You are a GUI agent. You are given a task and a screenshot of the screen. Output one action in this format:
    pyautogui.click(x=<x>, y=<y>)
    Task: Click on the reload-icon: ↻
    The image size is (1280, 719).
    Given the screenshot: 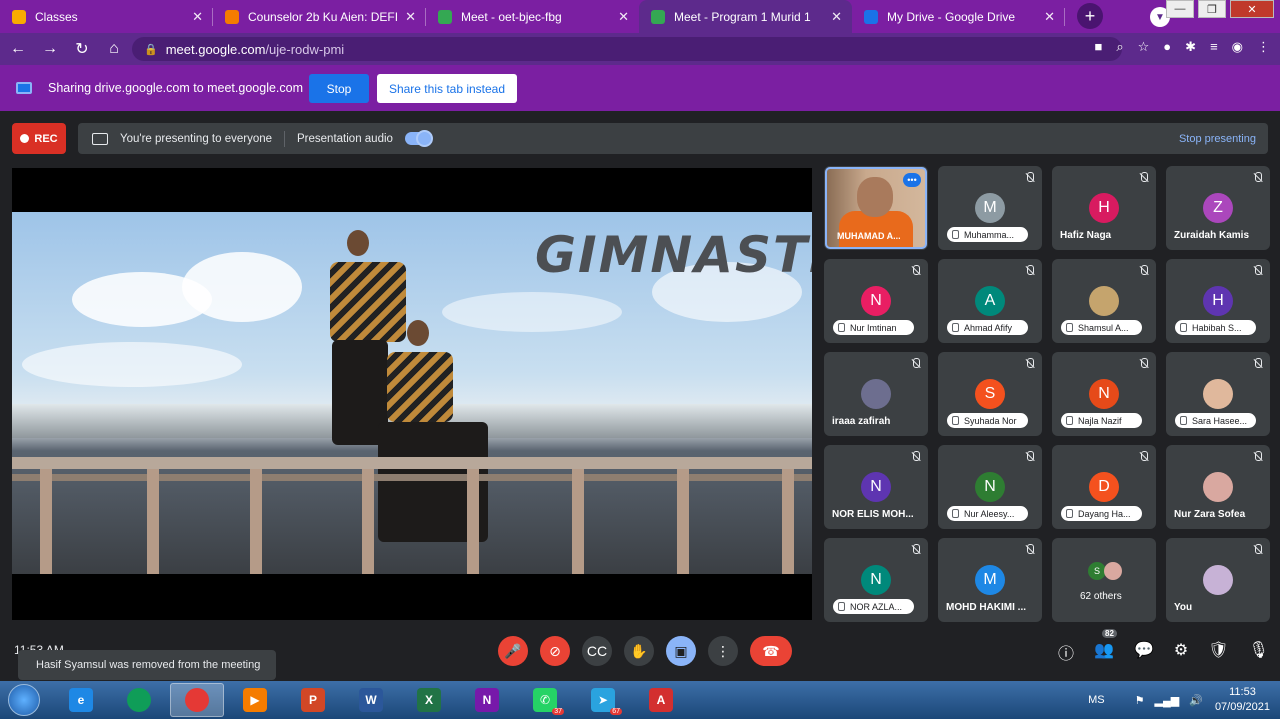 What is the action you would take?
    pyautogui.click(x=82, y=49)
    